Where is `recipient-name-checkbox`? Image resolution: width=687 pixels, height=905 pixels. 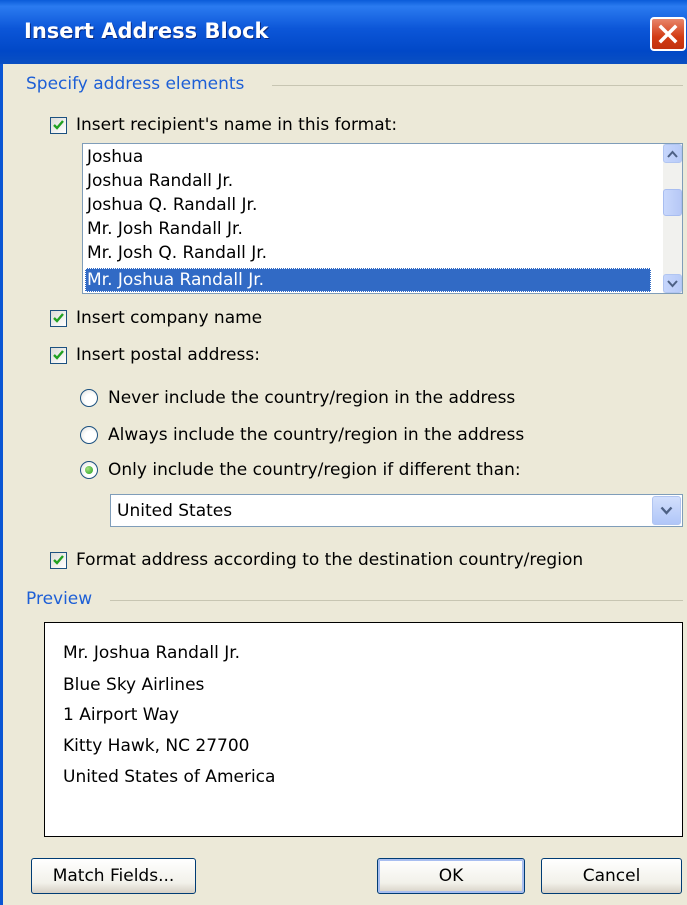
recipient-name-checkbox is located at coordinates (58, 125).